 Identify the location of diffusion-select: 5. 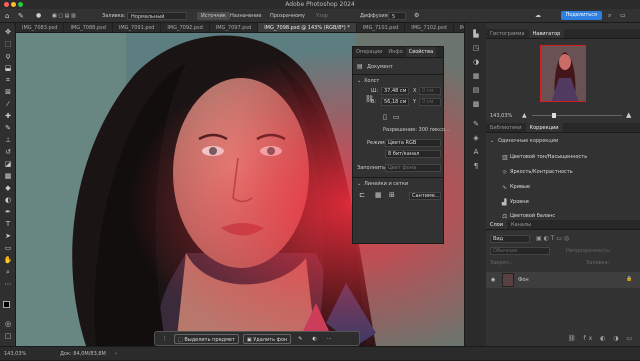
(397, 16).